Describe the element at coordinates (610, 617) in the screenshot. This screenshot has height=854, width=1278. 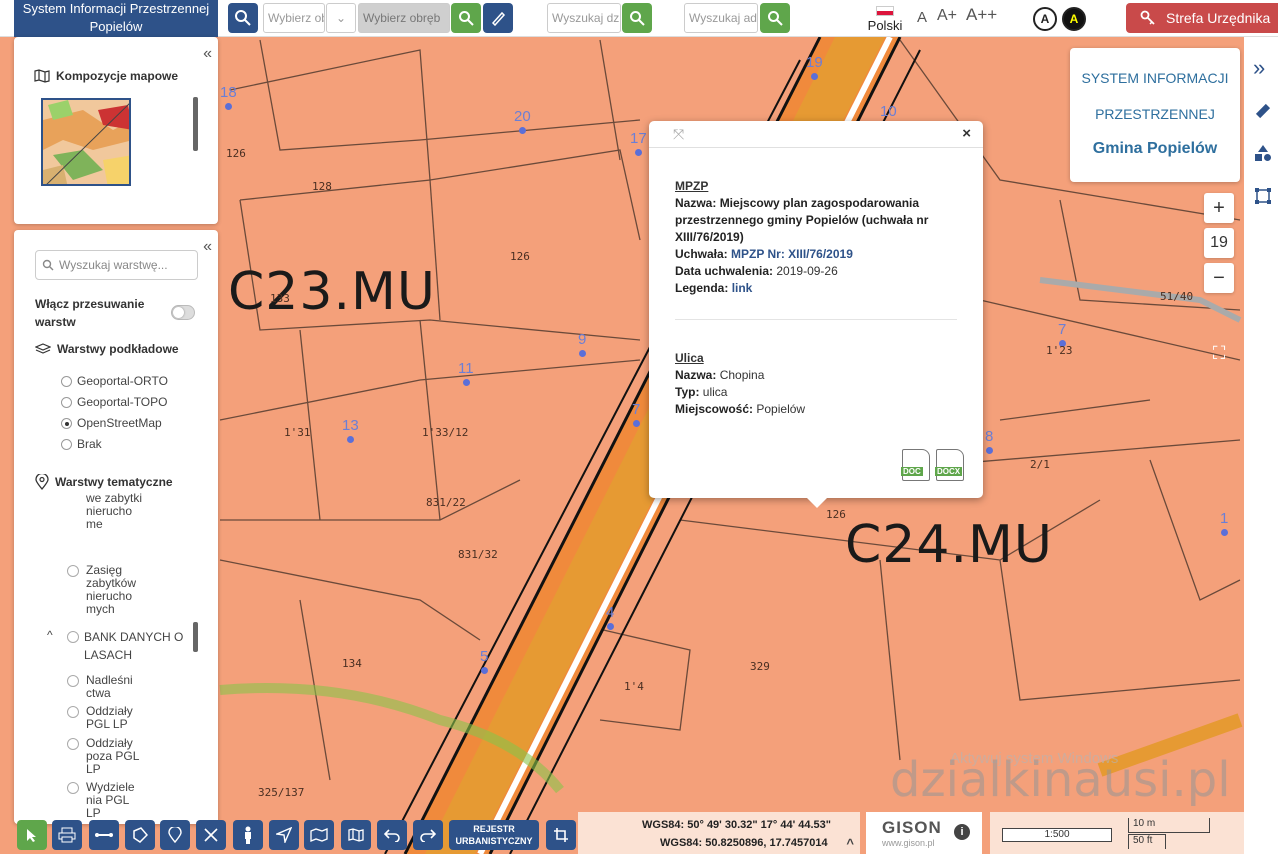
I see `map-point: 4` at that location.